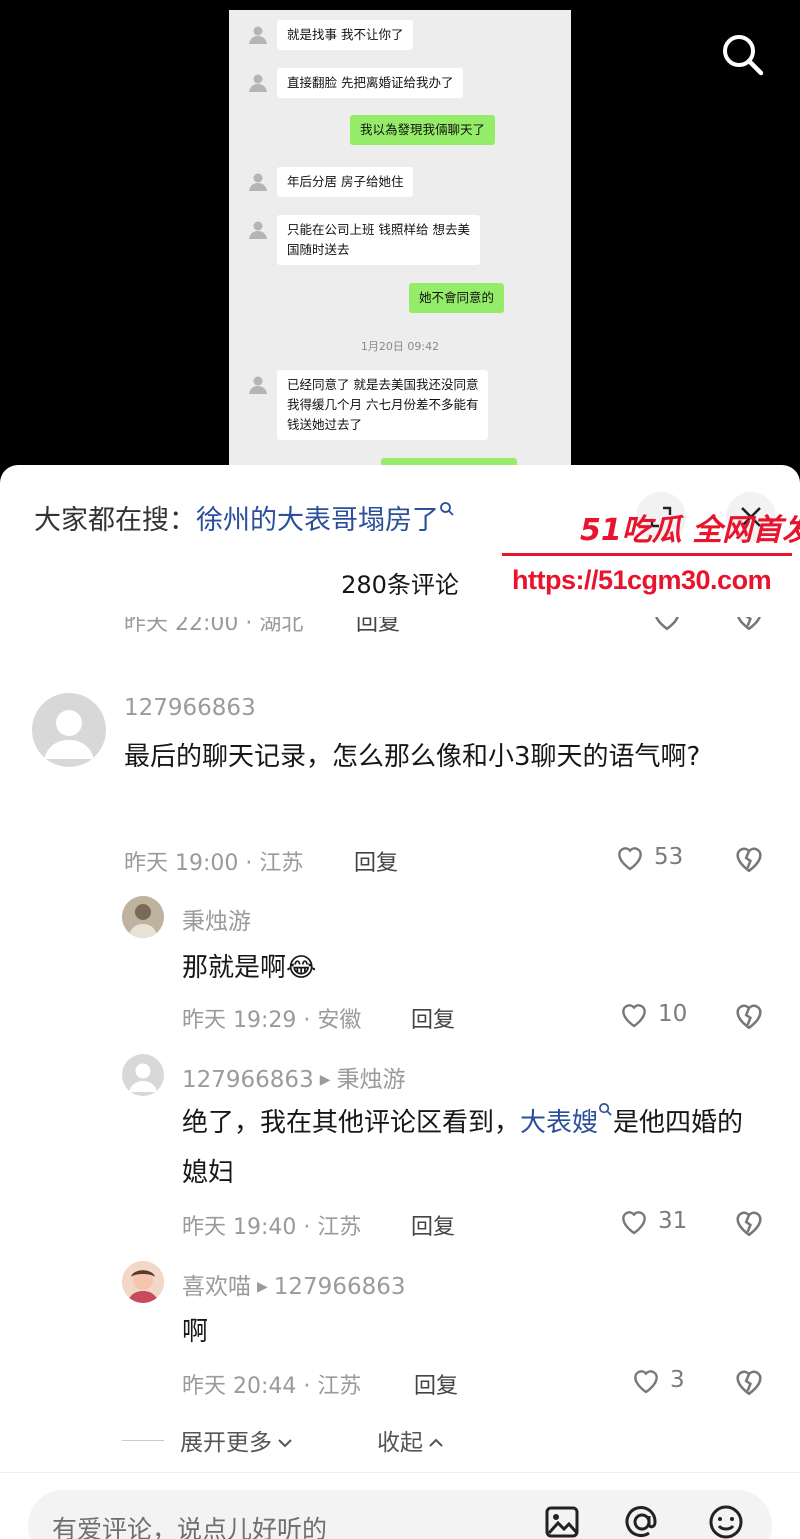  What do you see at coordinates (216, 919) in the screenshot?
I see `reply-username: 秉烛游` at bounding box center [216, 919].